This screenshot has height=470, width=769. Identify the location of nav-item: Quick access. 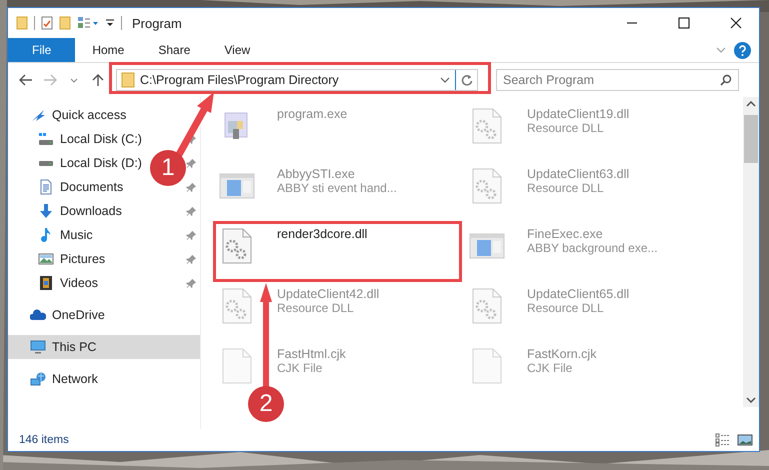
(89, 115).